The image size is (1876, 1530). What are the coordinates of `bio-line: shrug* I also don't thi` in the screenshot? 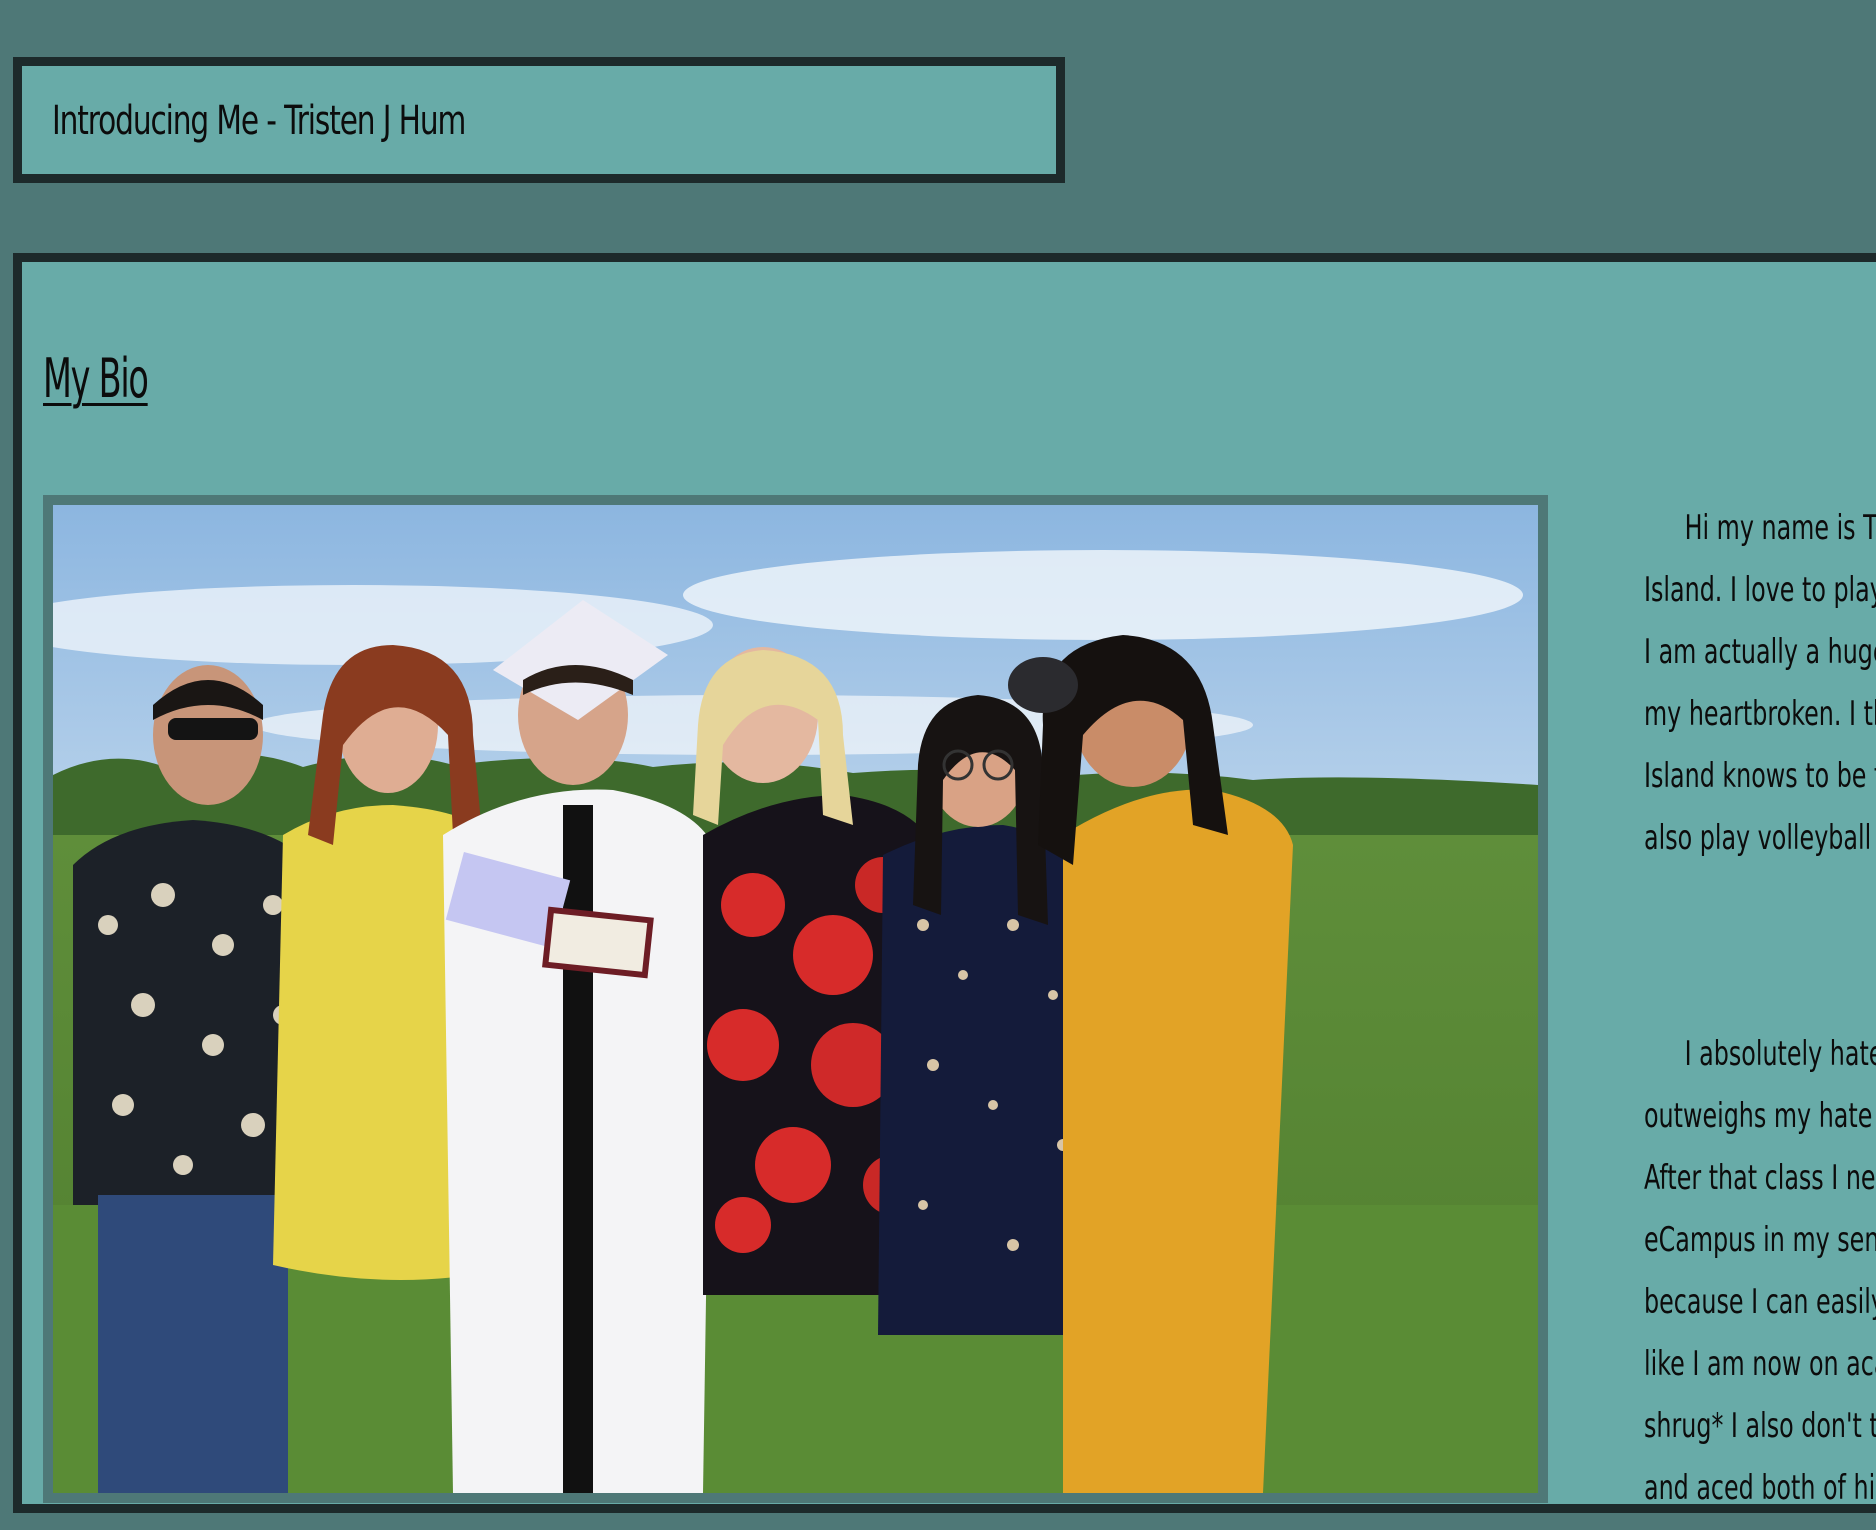 It's located at (1760, 1426).